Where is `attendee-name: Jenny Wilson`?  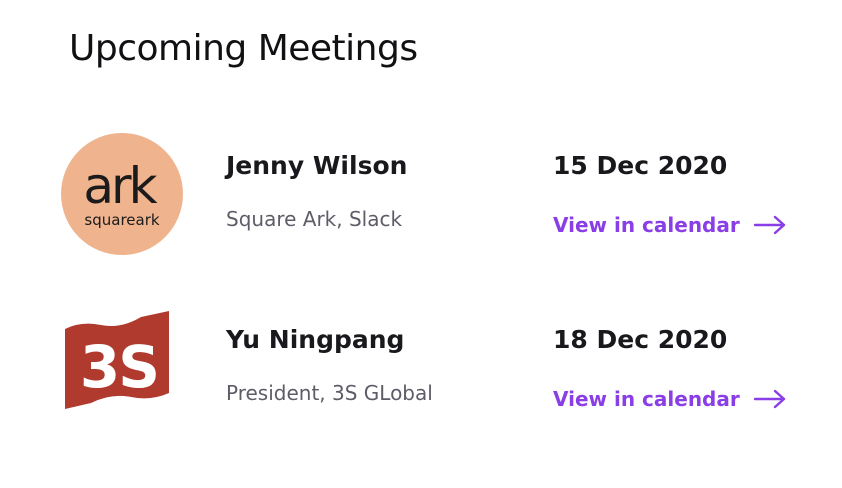 attendee-name: Jenny Wilson is located at coordinates (317, 165).